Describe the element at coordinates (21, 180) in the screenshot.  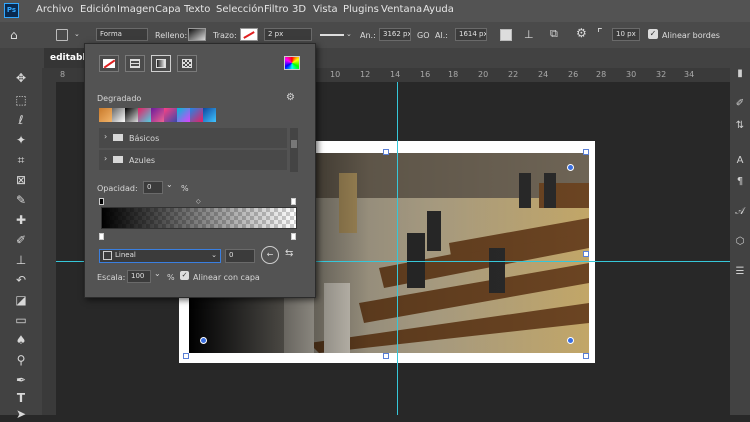
I see `frame-tool-icon: ⊠` at that location.